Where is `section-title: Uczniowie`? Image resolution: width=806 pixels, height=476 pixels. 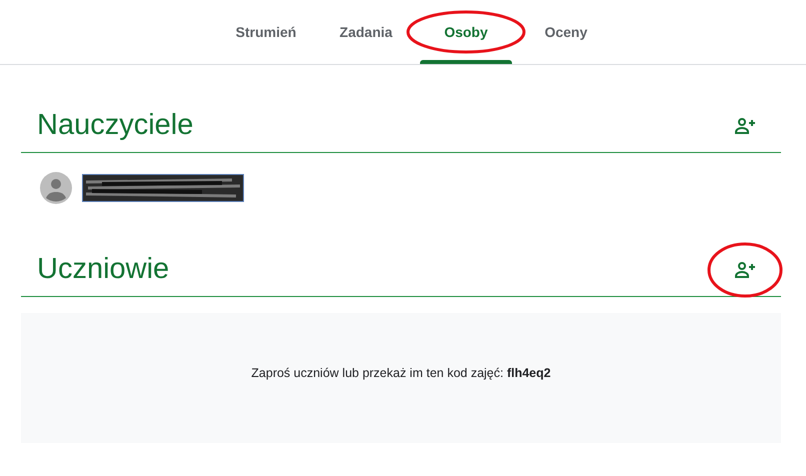 section-title: Uczniowie is located at coordinates (103, 269).